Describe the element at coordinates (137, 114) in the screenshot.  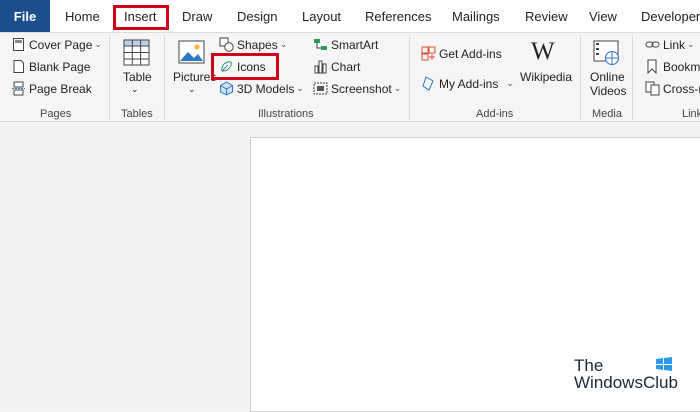
I see `group-label-tables: Tables` at that location.